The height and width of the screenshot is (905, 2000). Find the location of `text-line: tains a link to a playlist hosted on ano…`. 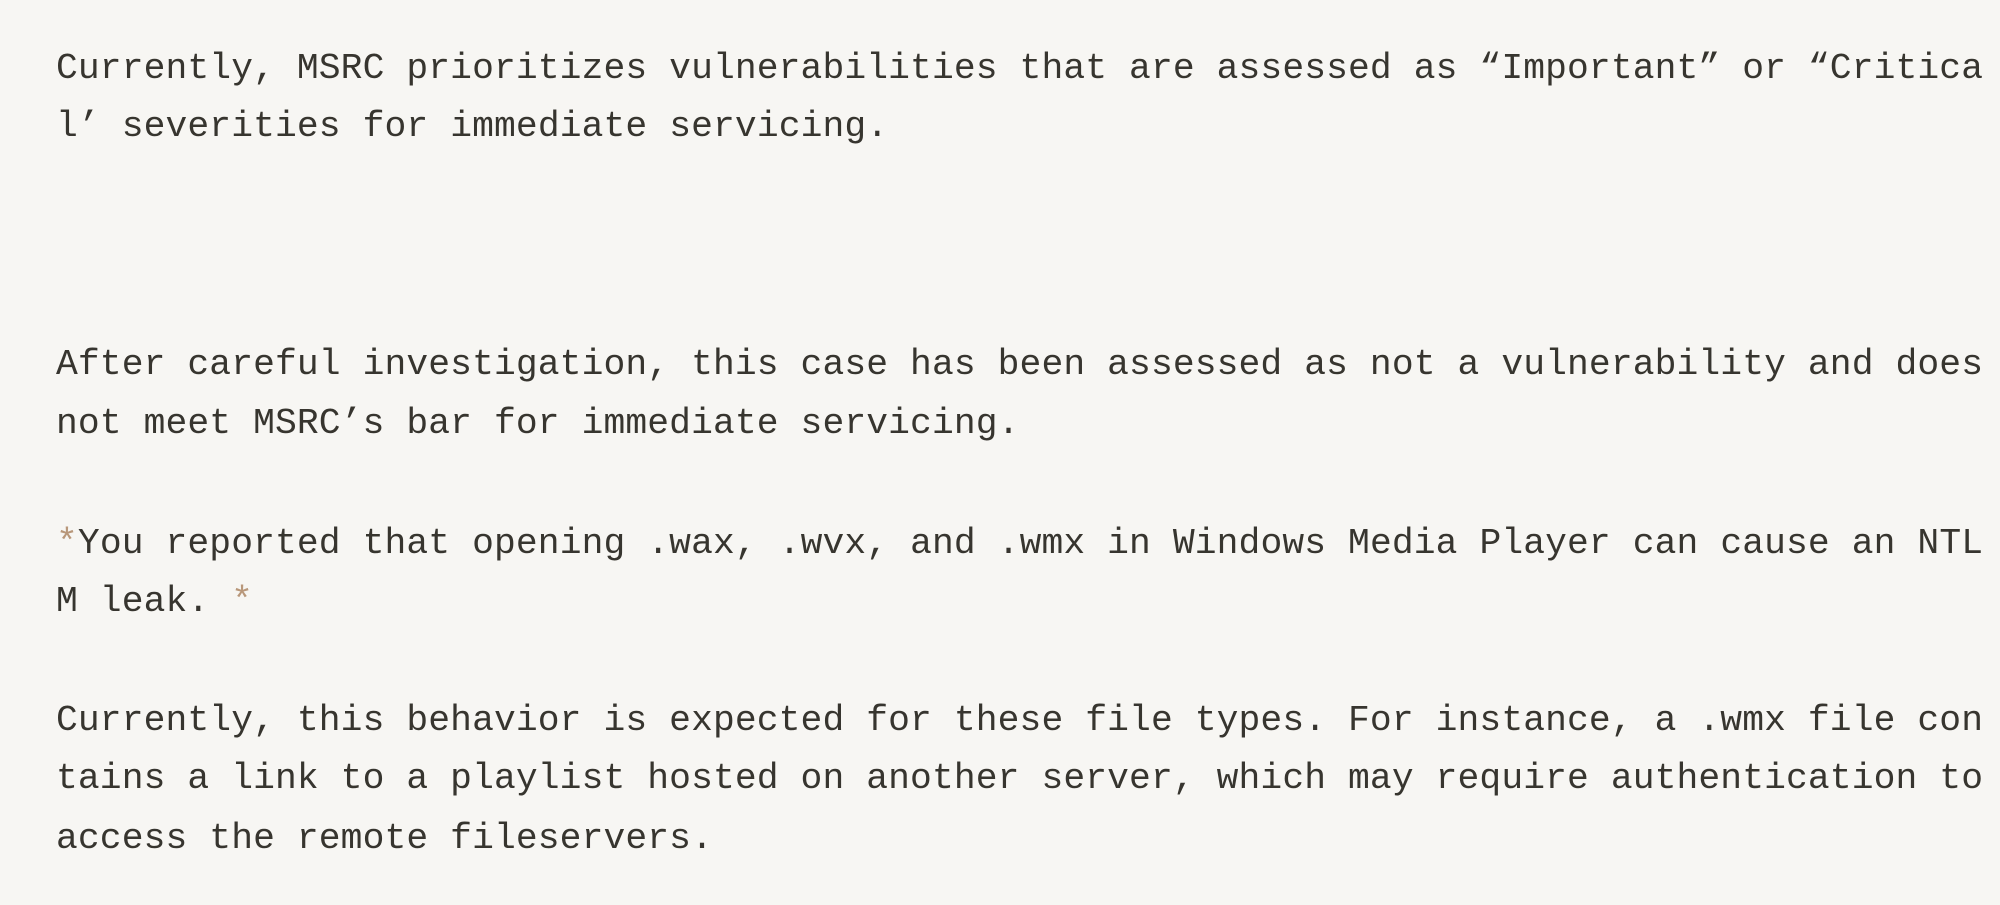

text-line: tains a link to a playlist hosted on ano… is located at coordinates (1020, 778).